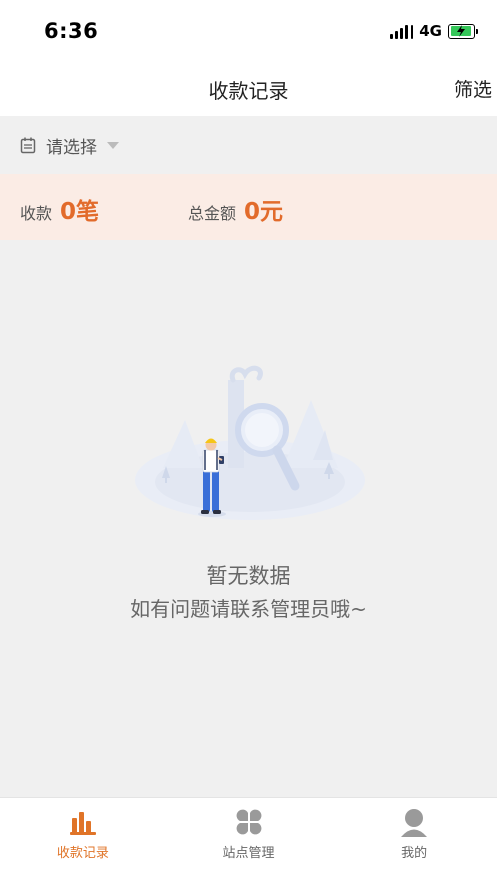 The image size is (497, 883). What do you see at coordinates (212, 213) in the screenshot?
I see `amount-label: 总金额` at bounding box center [212, 213].